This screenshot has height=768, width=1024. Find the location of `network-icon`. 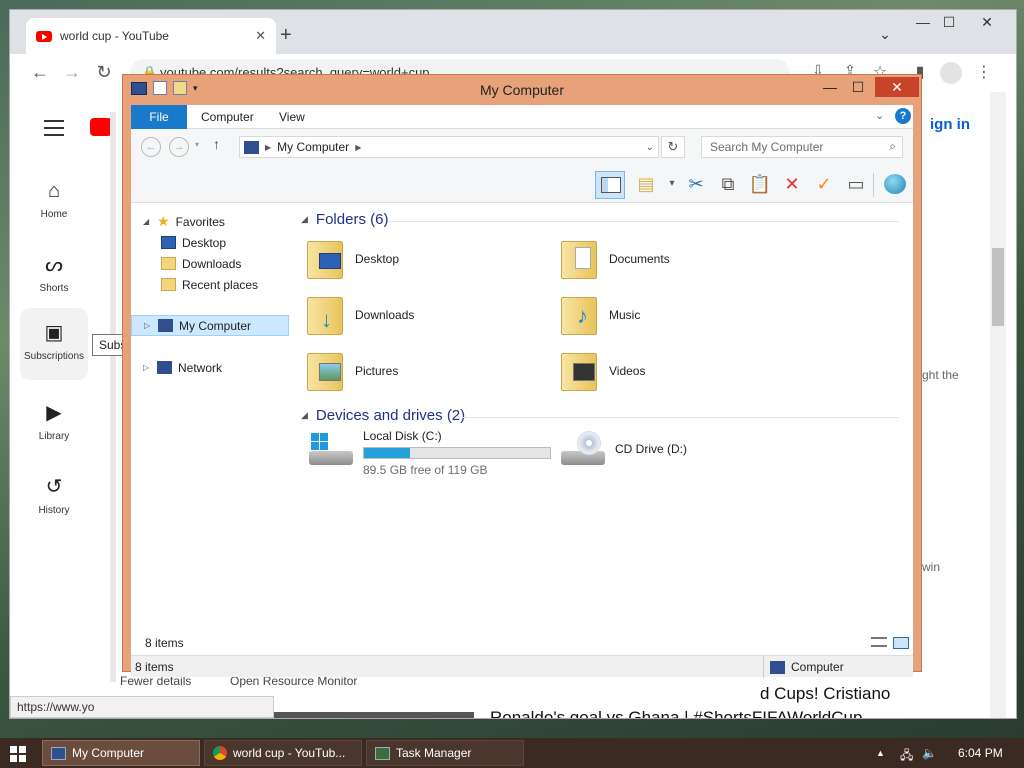

network-icon is located at coordinates (164, 367).